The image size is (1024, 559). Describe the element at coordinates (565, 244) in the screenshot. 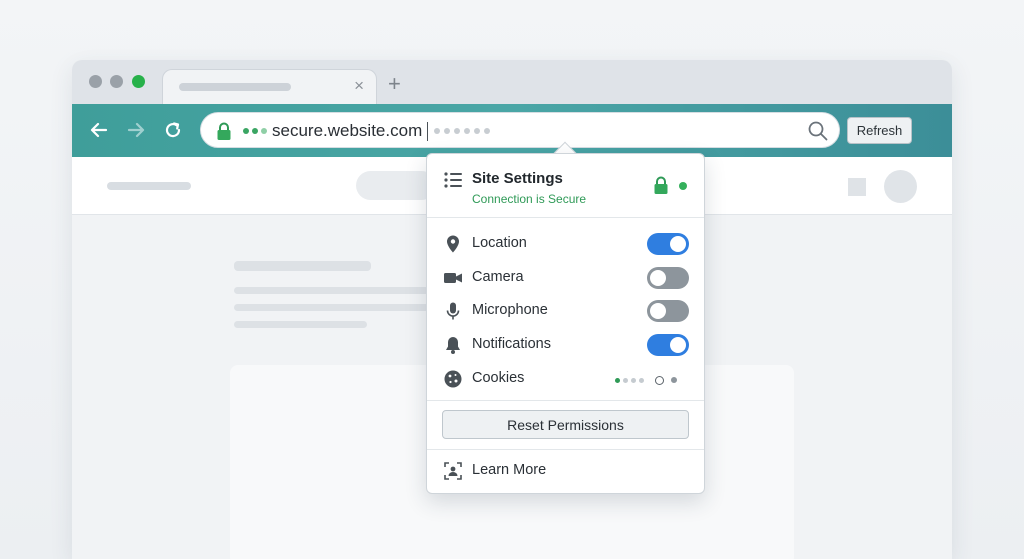

I see `permission-location: Location` at that location.